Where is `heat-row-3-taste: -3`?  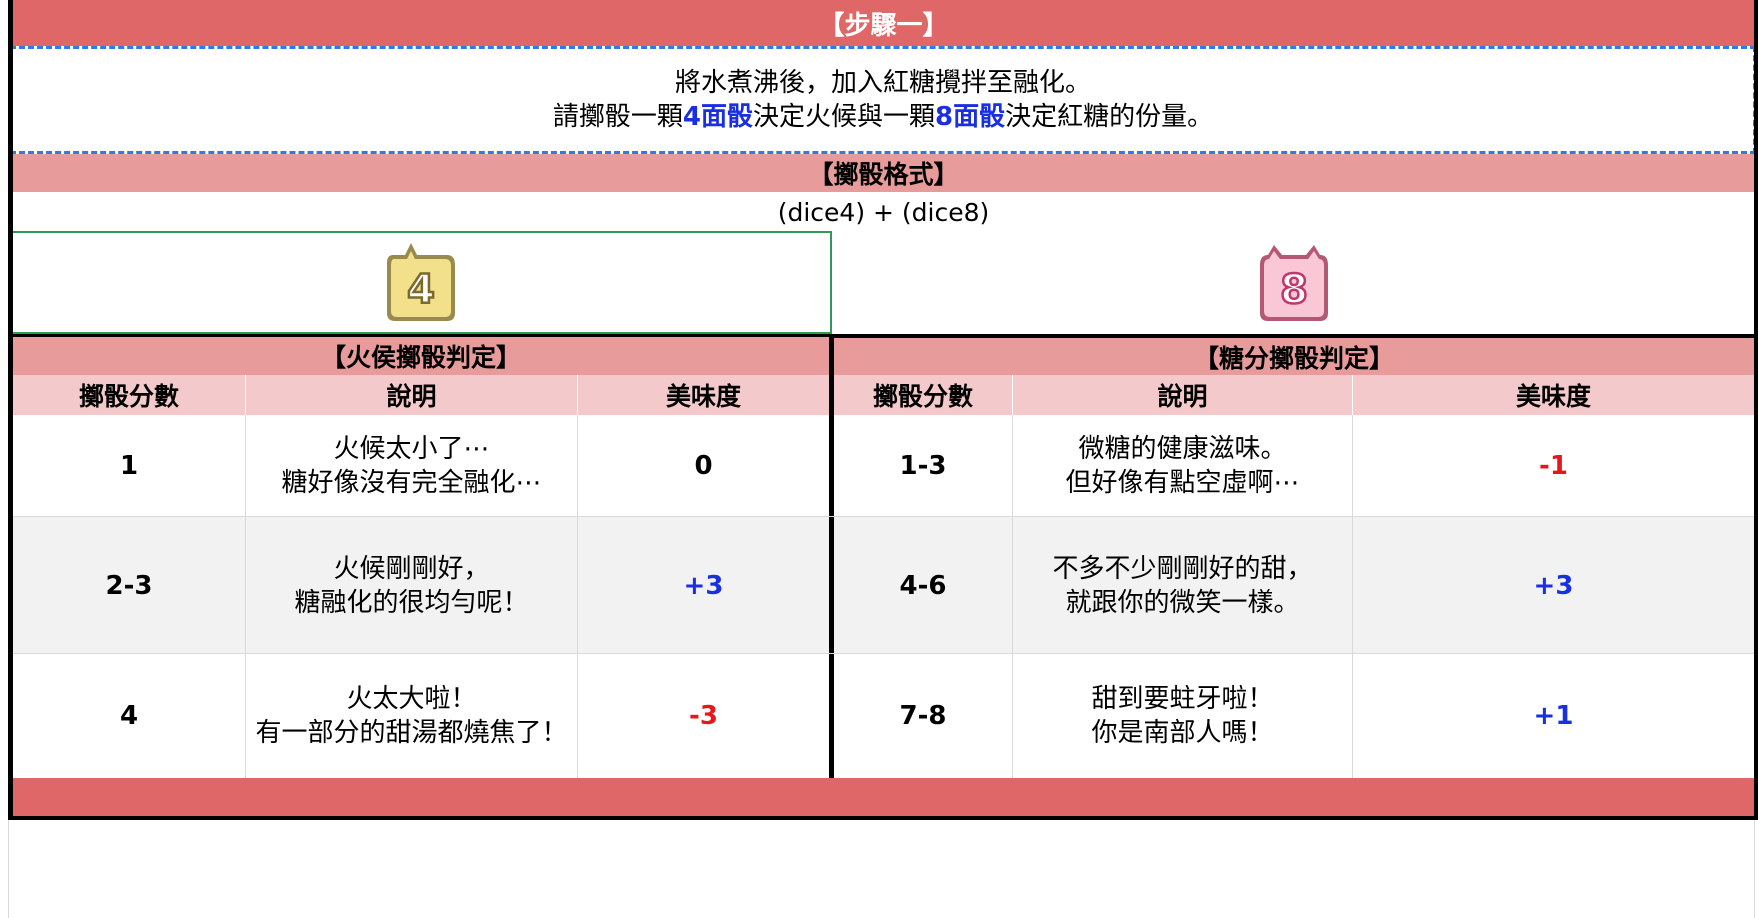
heat-row-3-taste: -3 is located at coordinates (703, 716).